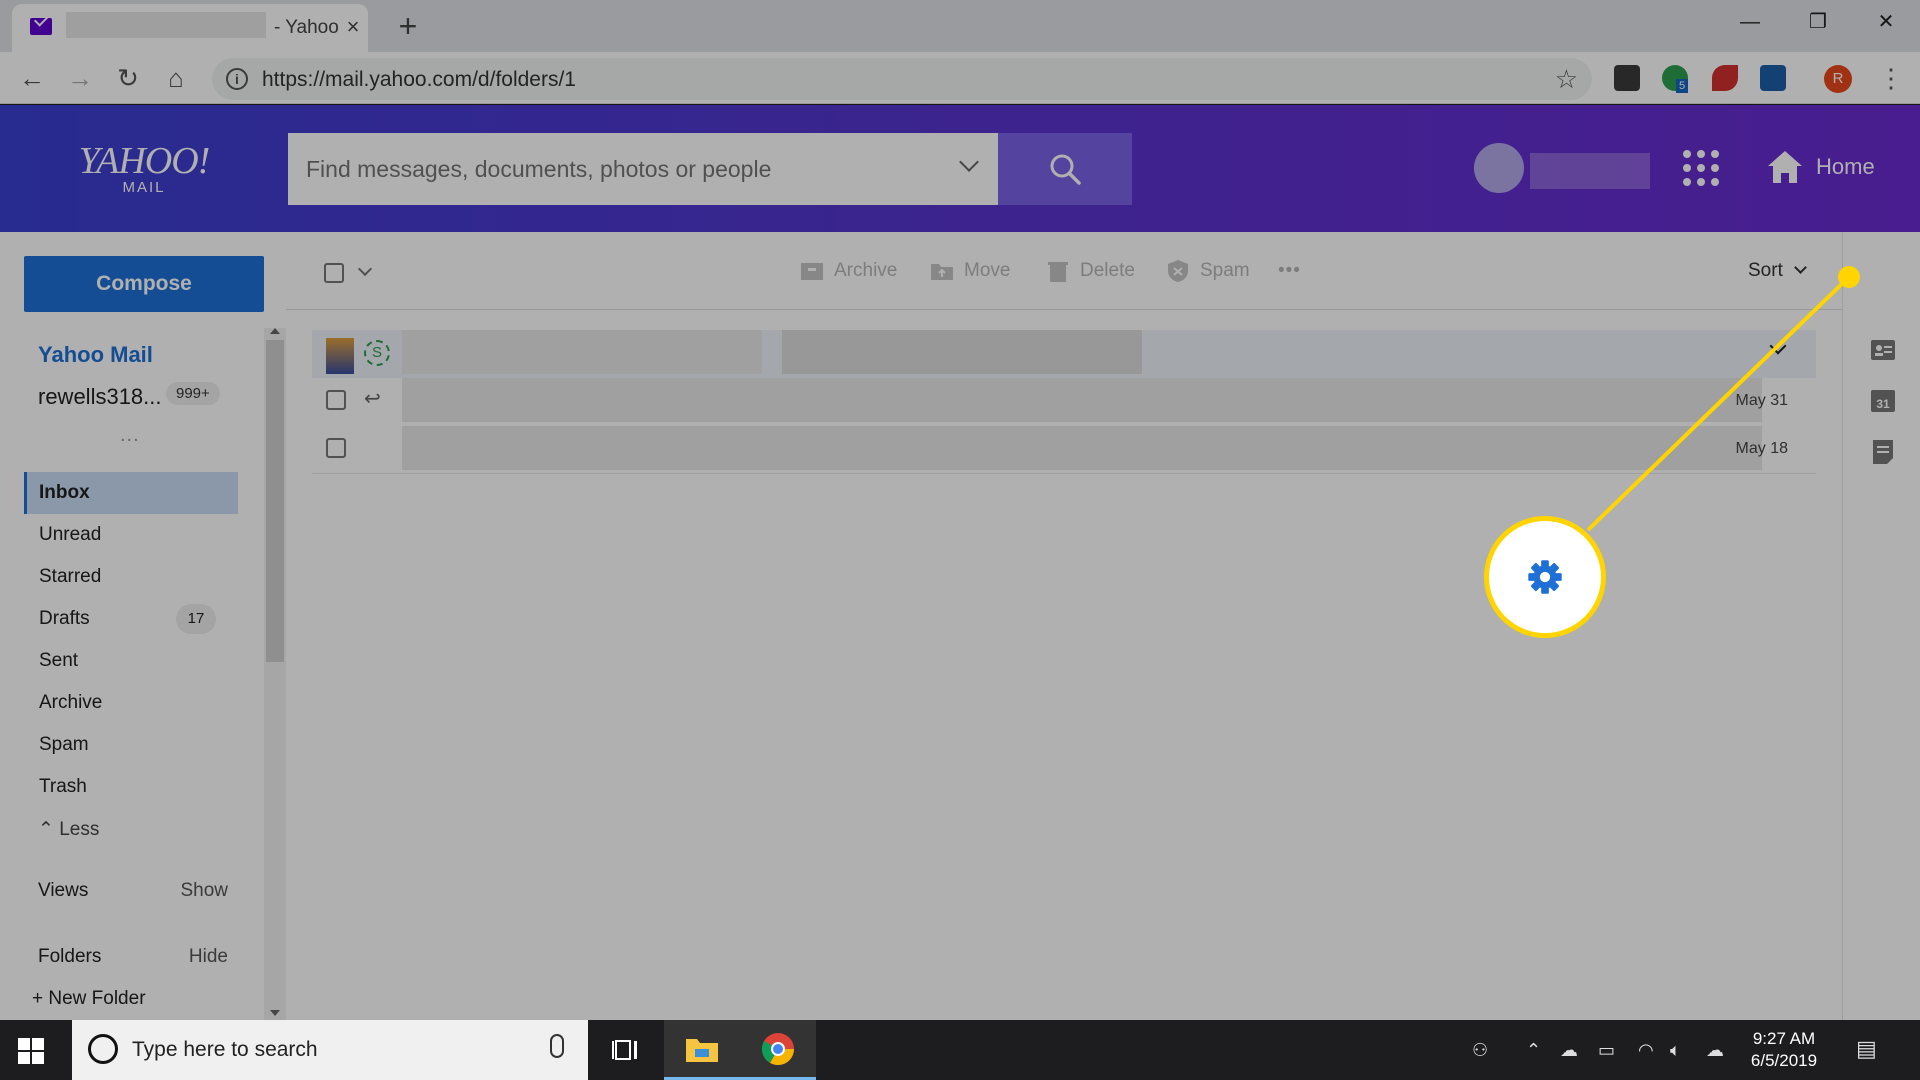 This screenshot has width=1920, height=1080. What do you see at coordinates (1533, 1050) in the screenshot?
I see `show-hidden-icons-chevron-icon: ⌃` at bounding box center [1533, 1050].